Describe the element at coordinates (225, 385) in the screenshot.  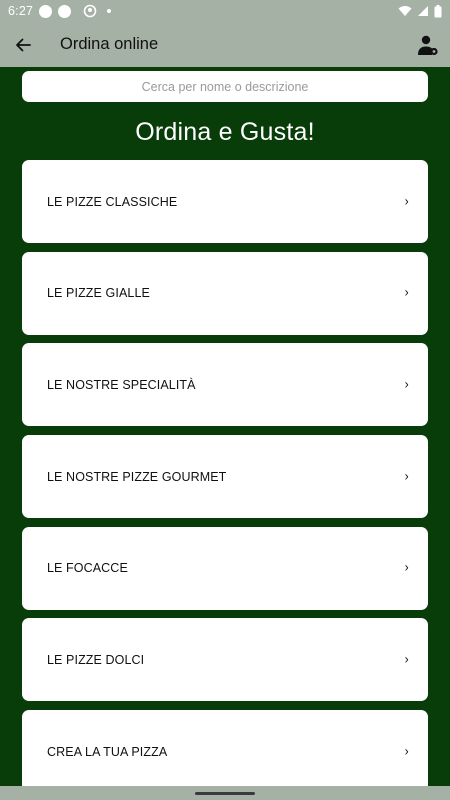
I see `category-card-specialita: LE NOSTRE SPECIALITÀ ›` at that location.